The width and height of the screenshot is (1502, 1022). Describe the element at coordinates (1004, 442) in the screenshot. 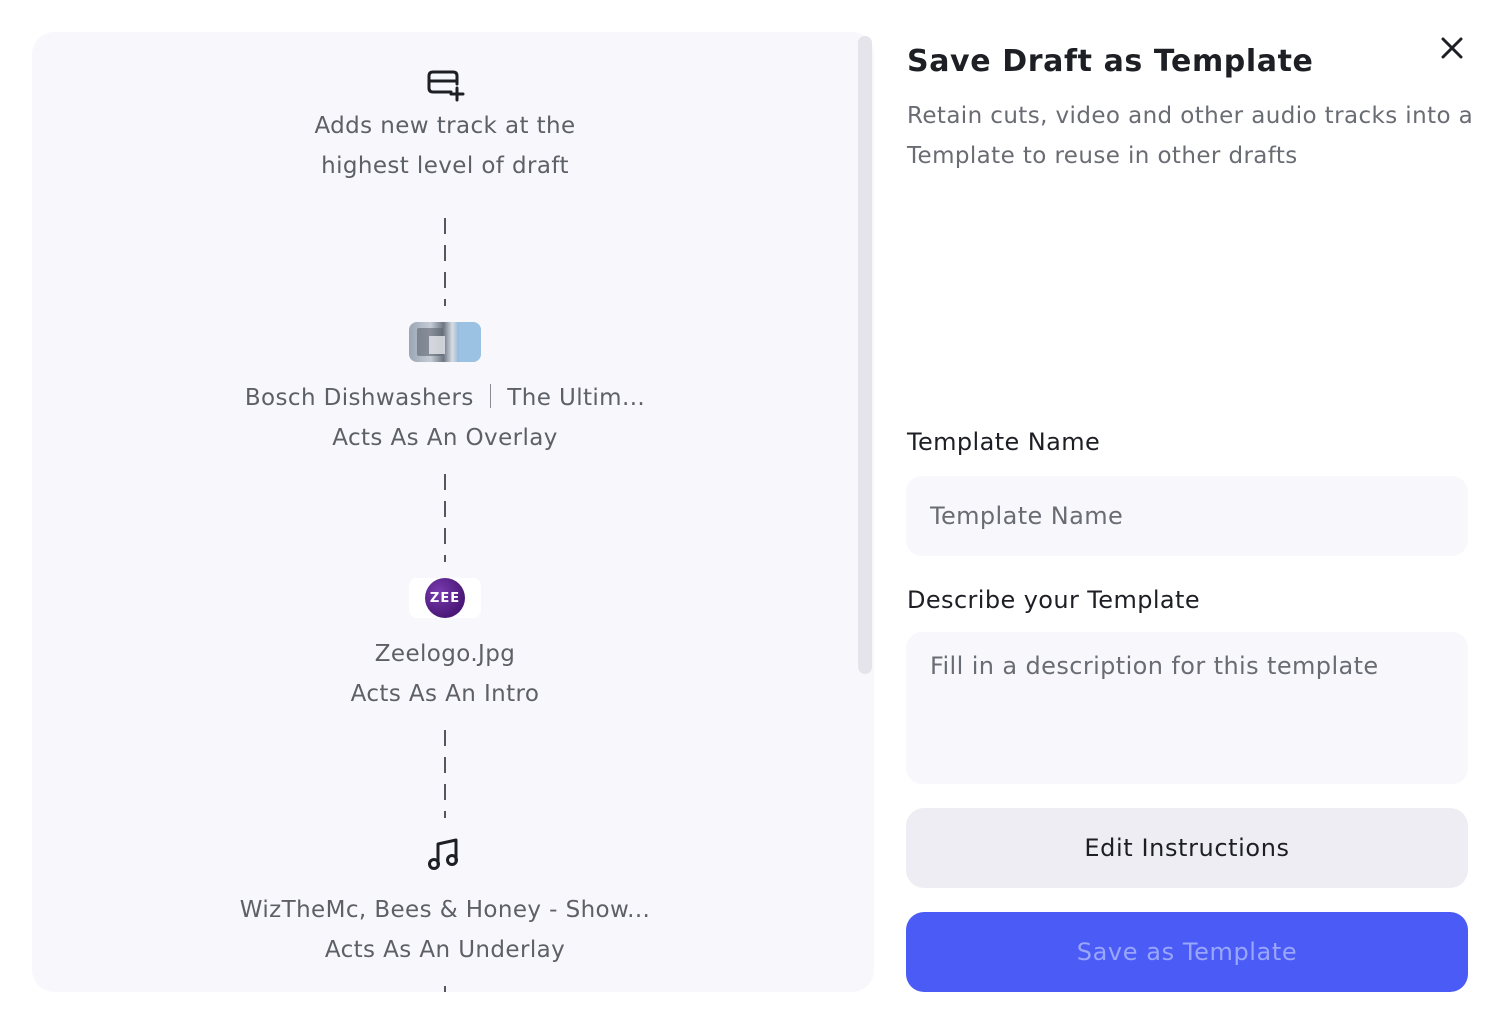

I see `template-name-label: Template Name` at that location.